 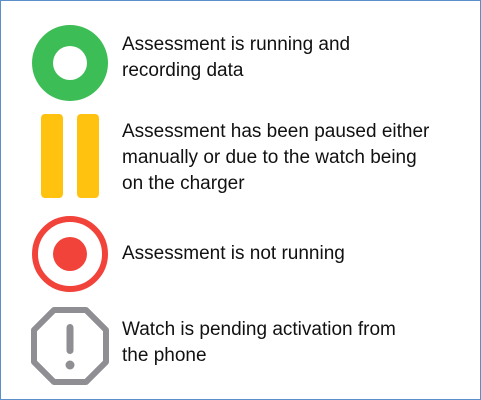 I want to click on running-circle-icon, so click(x=70, y=63).